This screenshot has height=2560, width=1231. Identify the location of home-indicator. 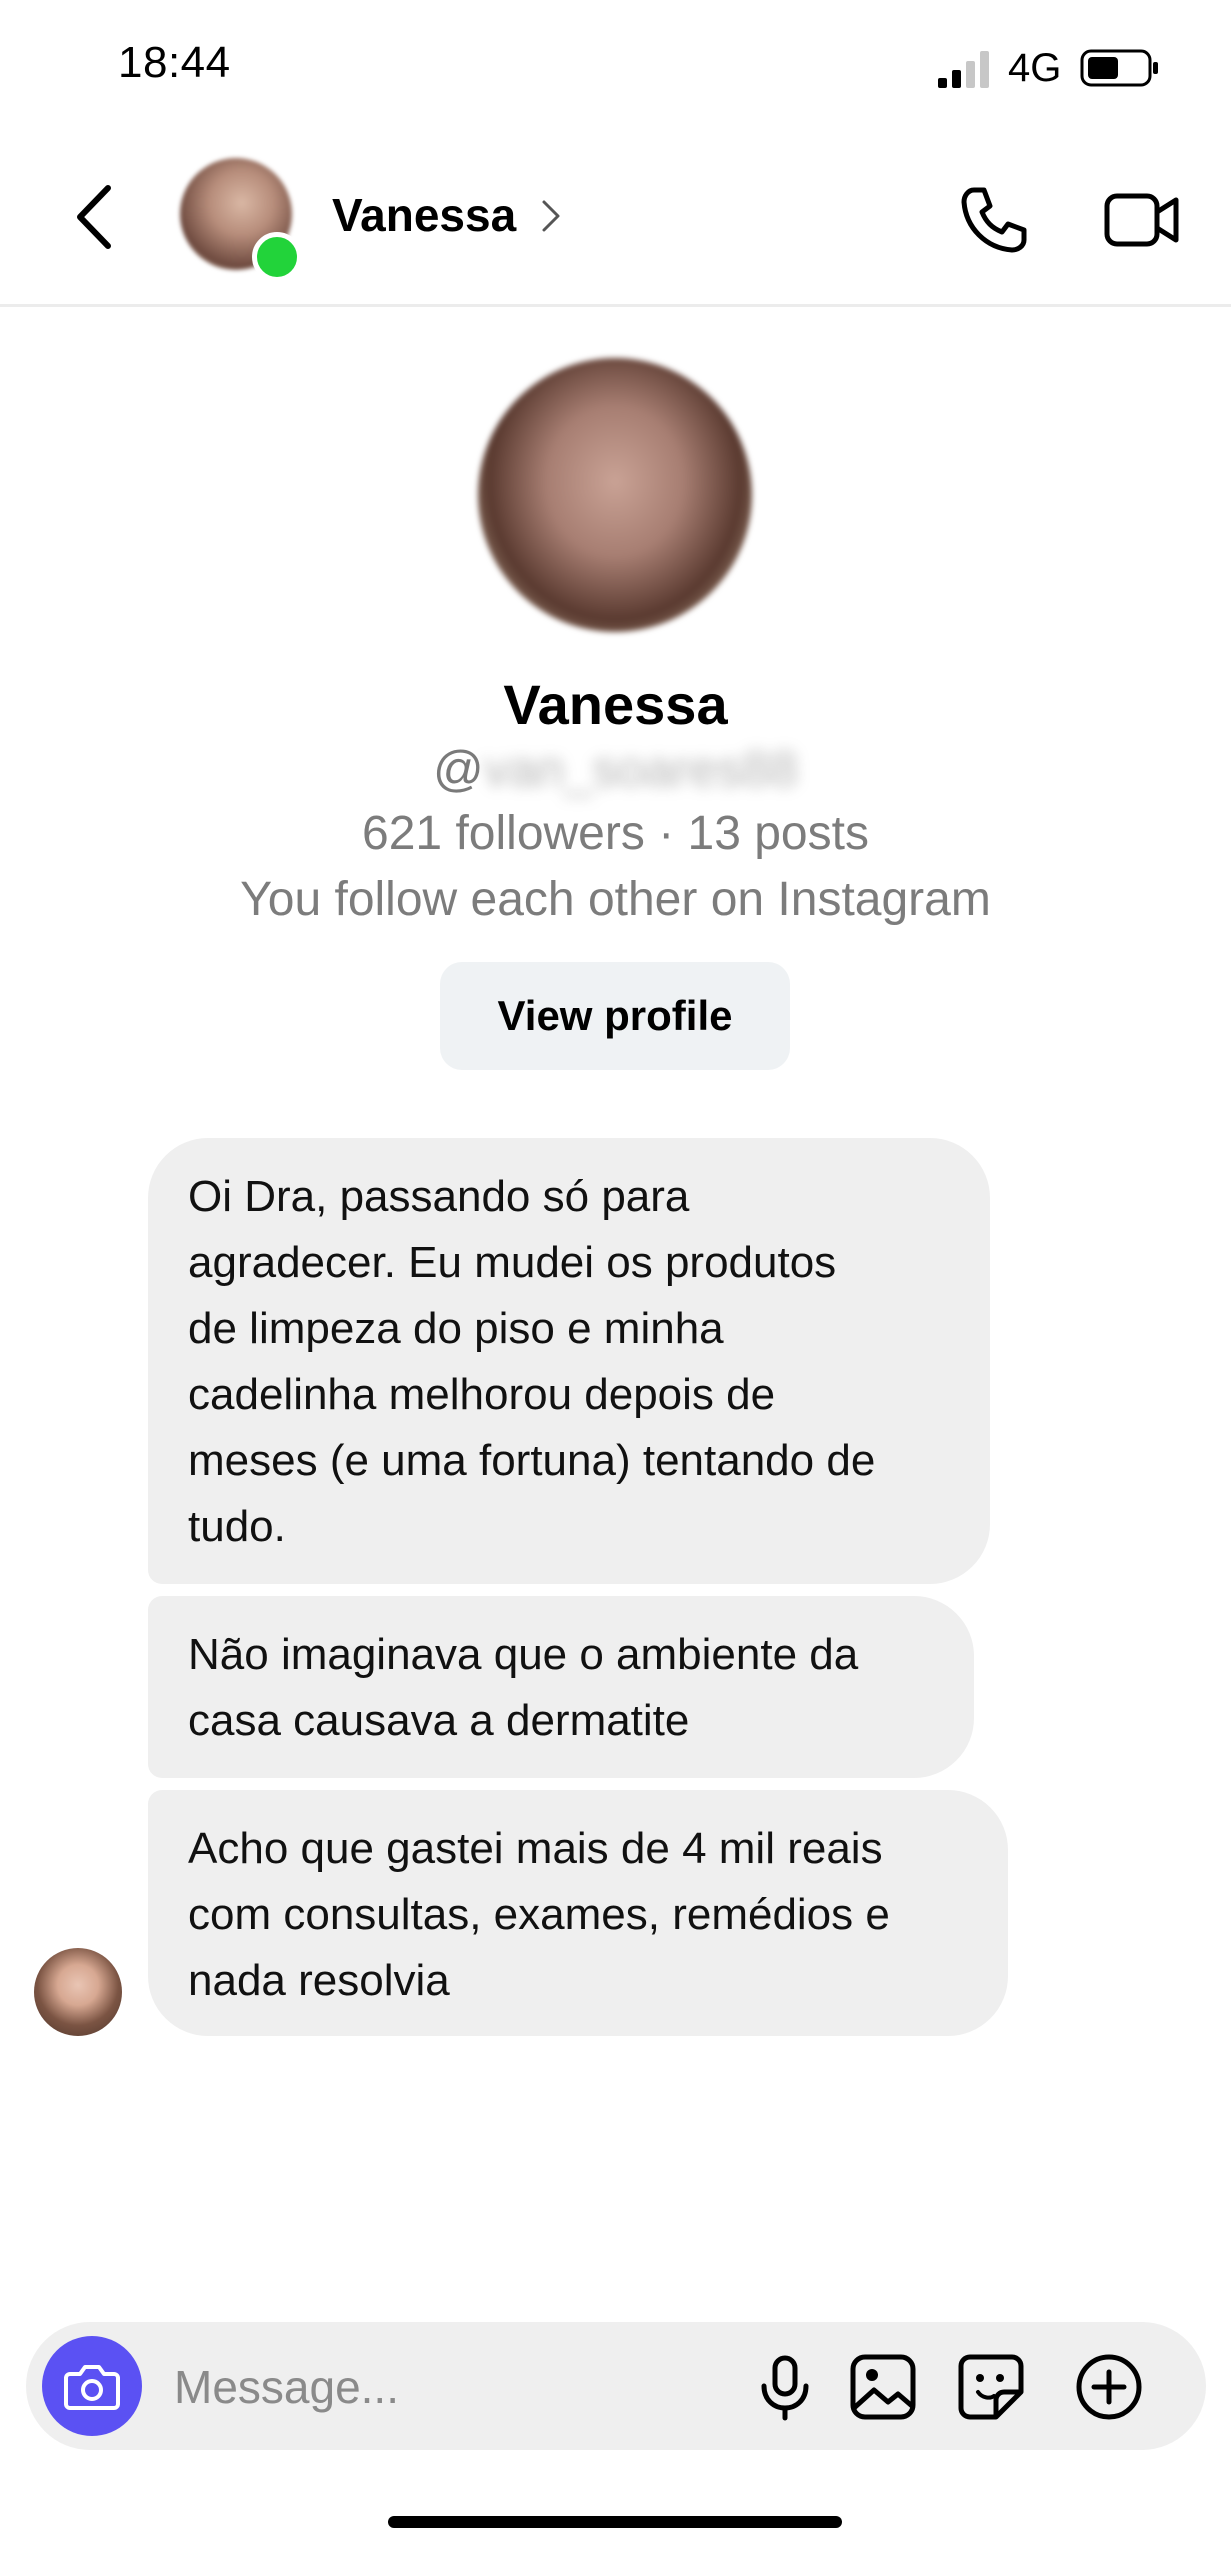
(615, 2522).